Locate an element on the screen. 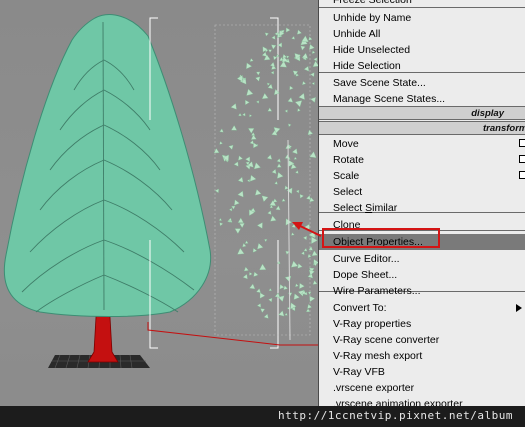 Image resolution: width=525 pixels, height=427 pixels. watermark-text: http://1ccnetvip.pixnet.net/album is located at coordinates (395, 415).